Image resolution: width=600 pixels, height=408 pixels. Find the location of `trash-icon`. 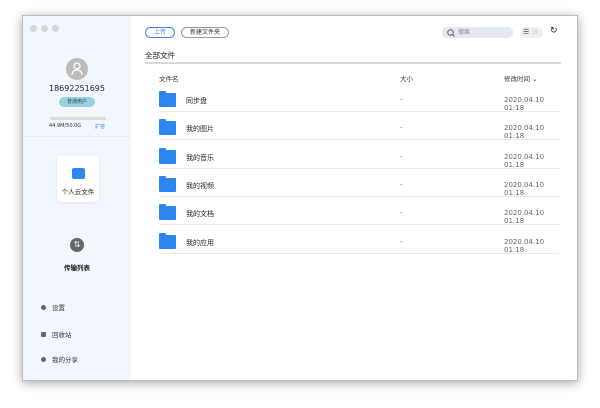

trash-icon is located at coordinates (43, 334).